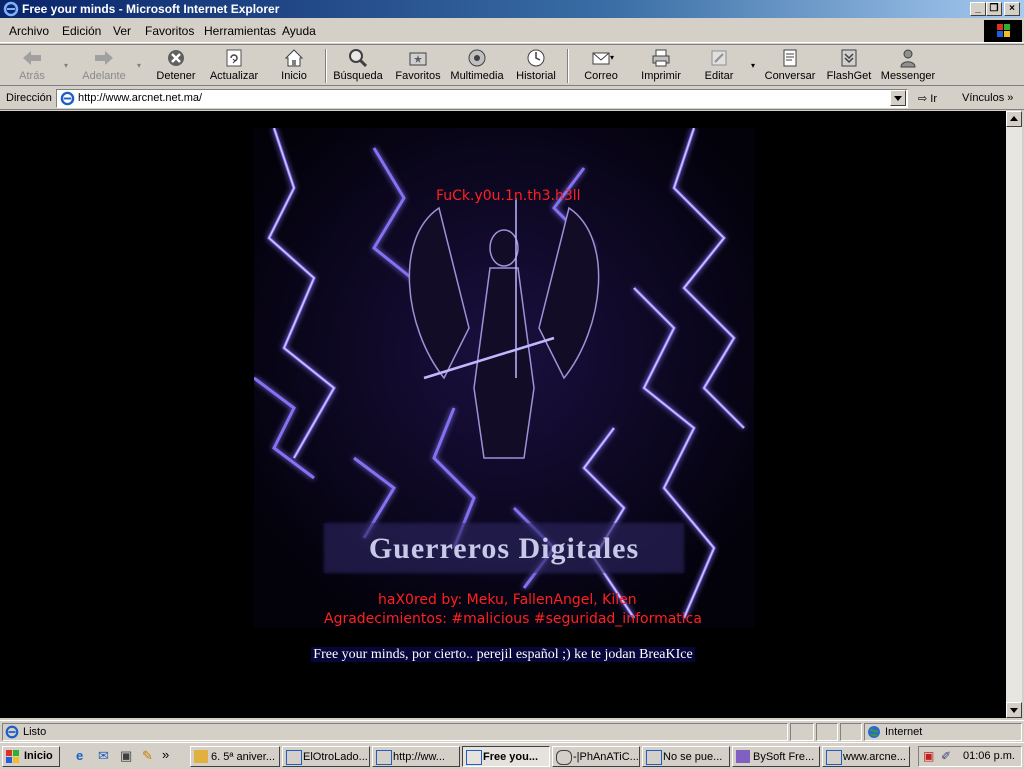  What do you see at coordinates (38, 756) in the screenshot?
I see `start-label: Inicio` at bounding box center [38, 756].